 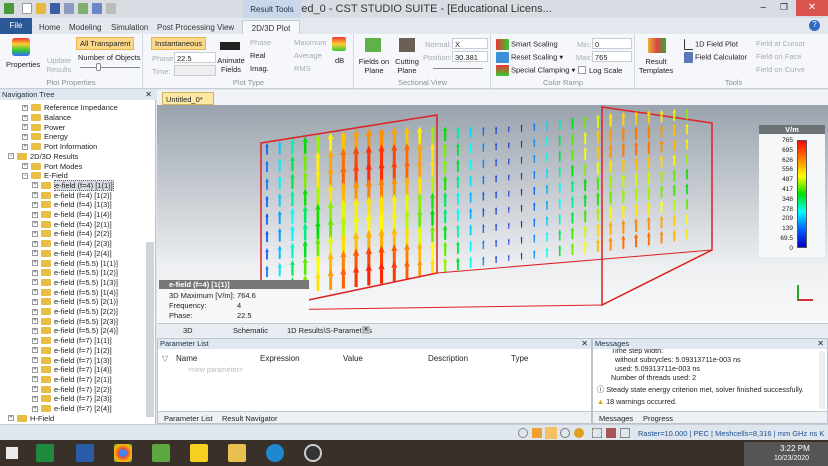 I want to click on tree-item: + e-field (f=7) [2(1)], so click(x=72, y=380).